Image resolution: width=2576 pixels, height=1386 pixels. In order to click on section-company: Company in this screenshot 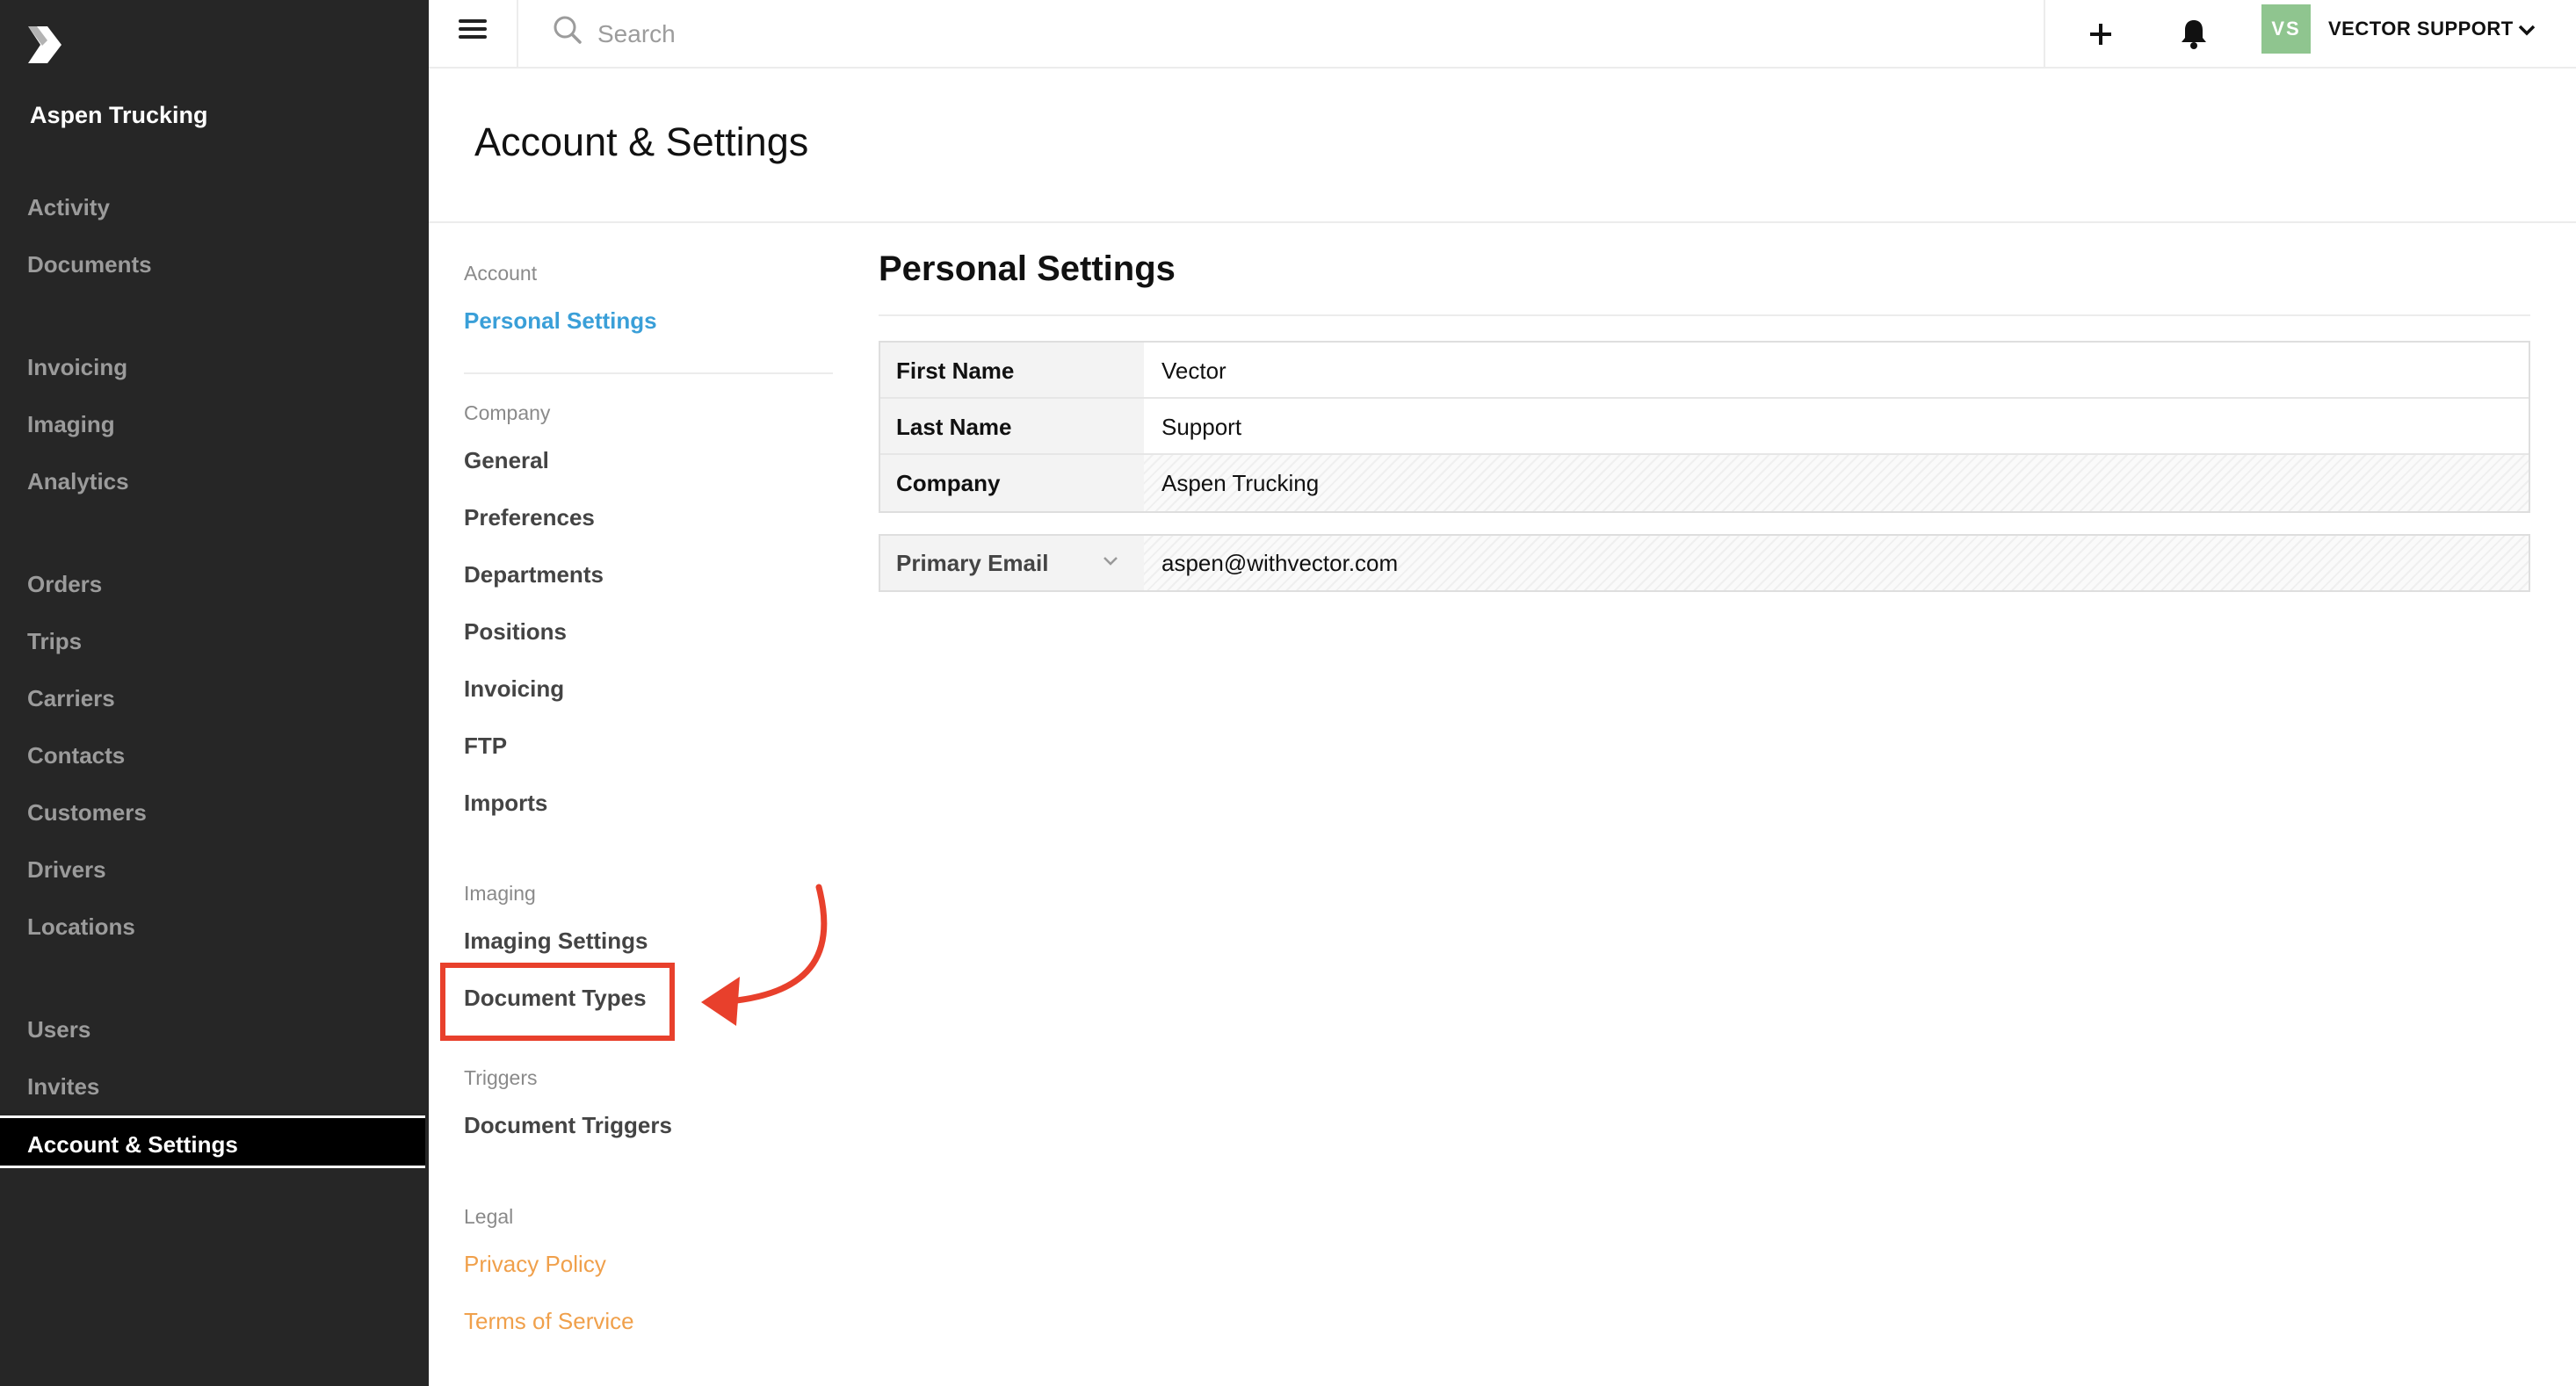, I will do `click(507, 412)`.